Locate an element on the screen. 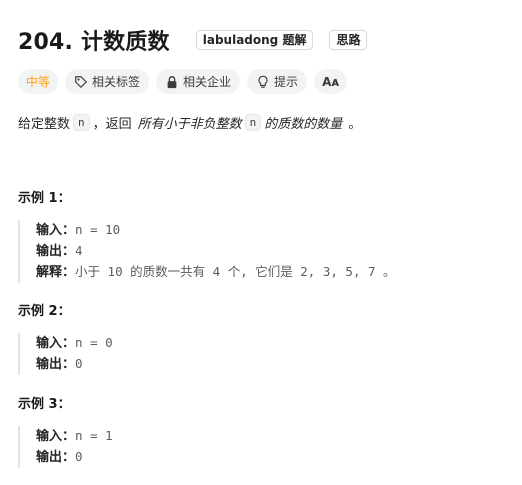 The height and width of the screenshot is (485, 522). description-end: 。 is located at coordinates (355, 124).